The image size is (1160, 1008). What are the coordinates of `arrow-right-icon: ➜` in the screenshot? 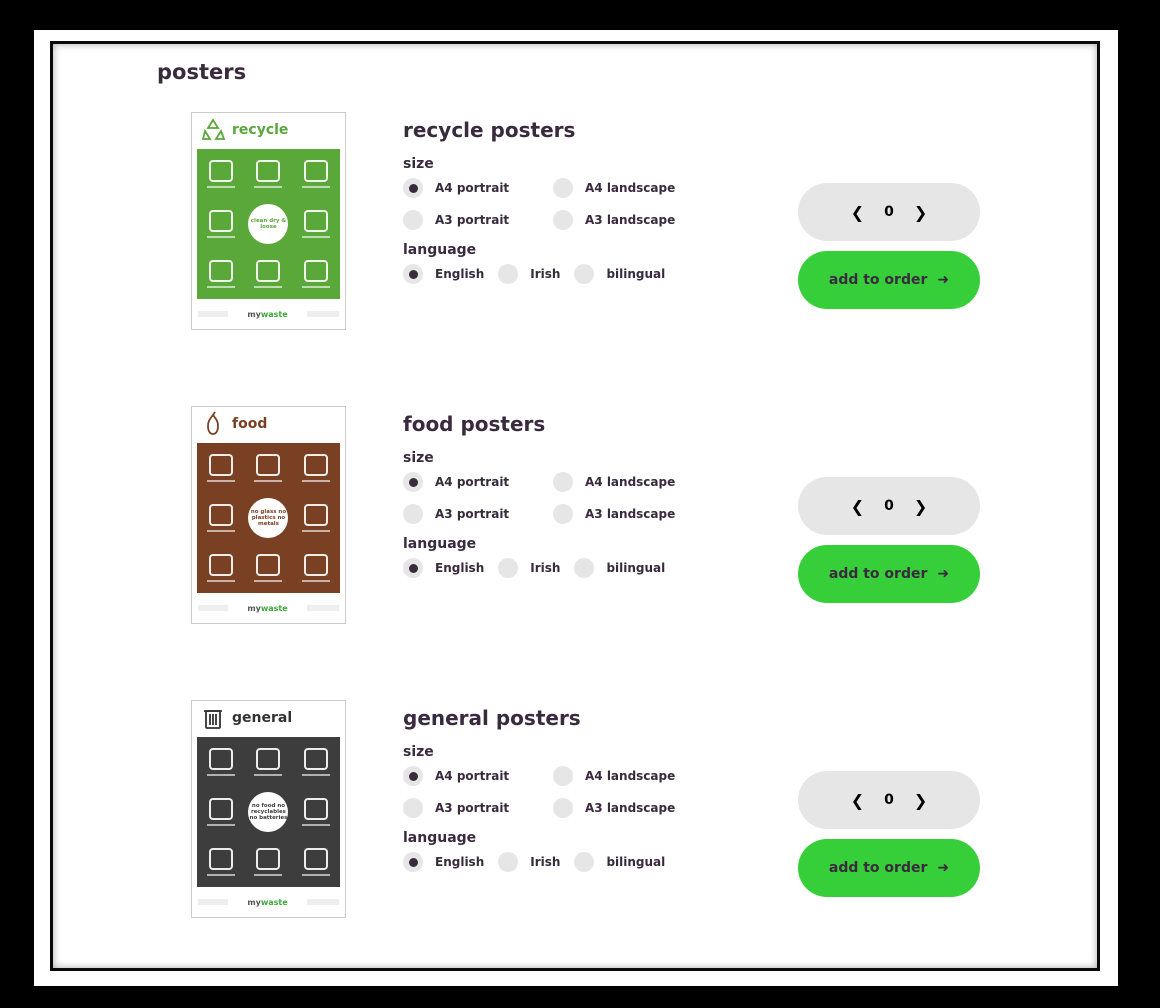 It's located at (943, 868).